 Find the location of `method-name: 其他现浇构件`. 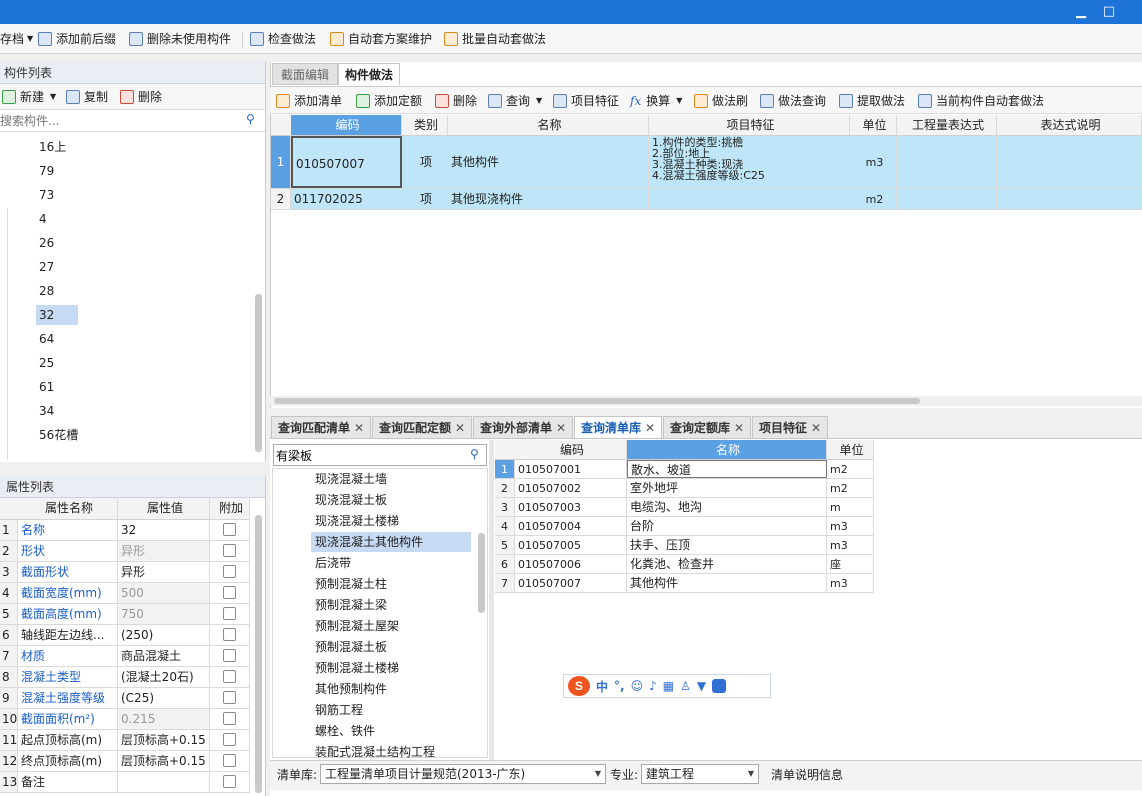

method-name: 其他现浇构件 is located at coordinates (548, 199).